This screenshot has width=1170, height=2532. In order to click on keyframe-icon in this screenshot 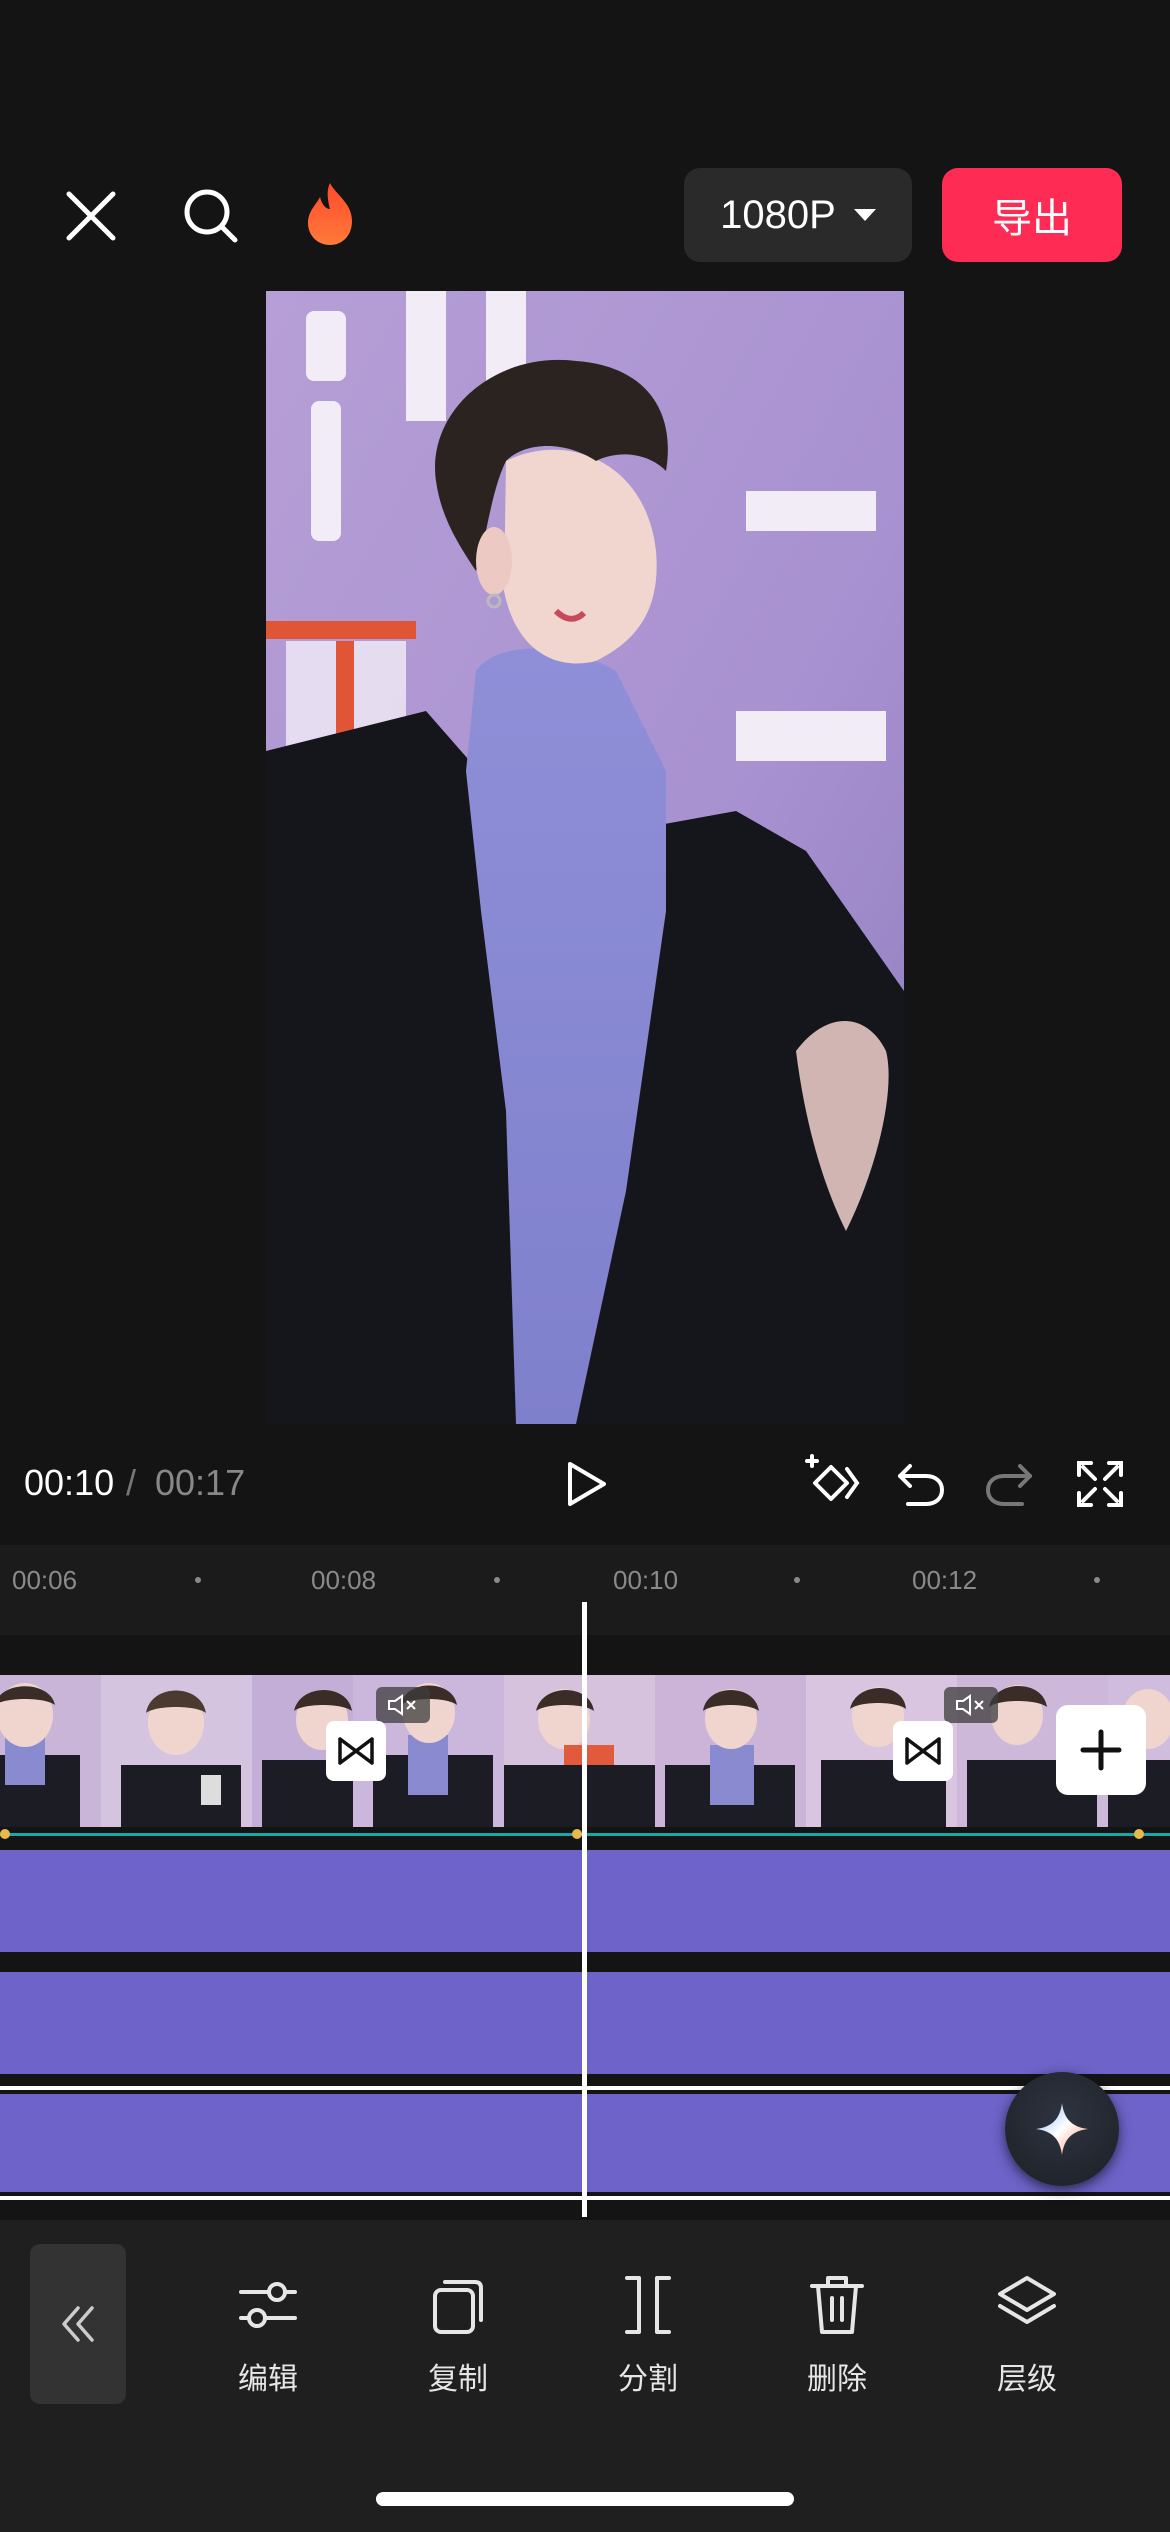, I will do `click(832, 1477)`.